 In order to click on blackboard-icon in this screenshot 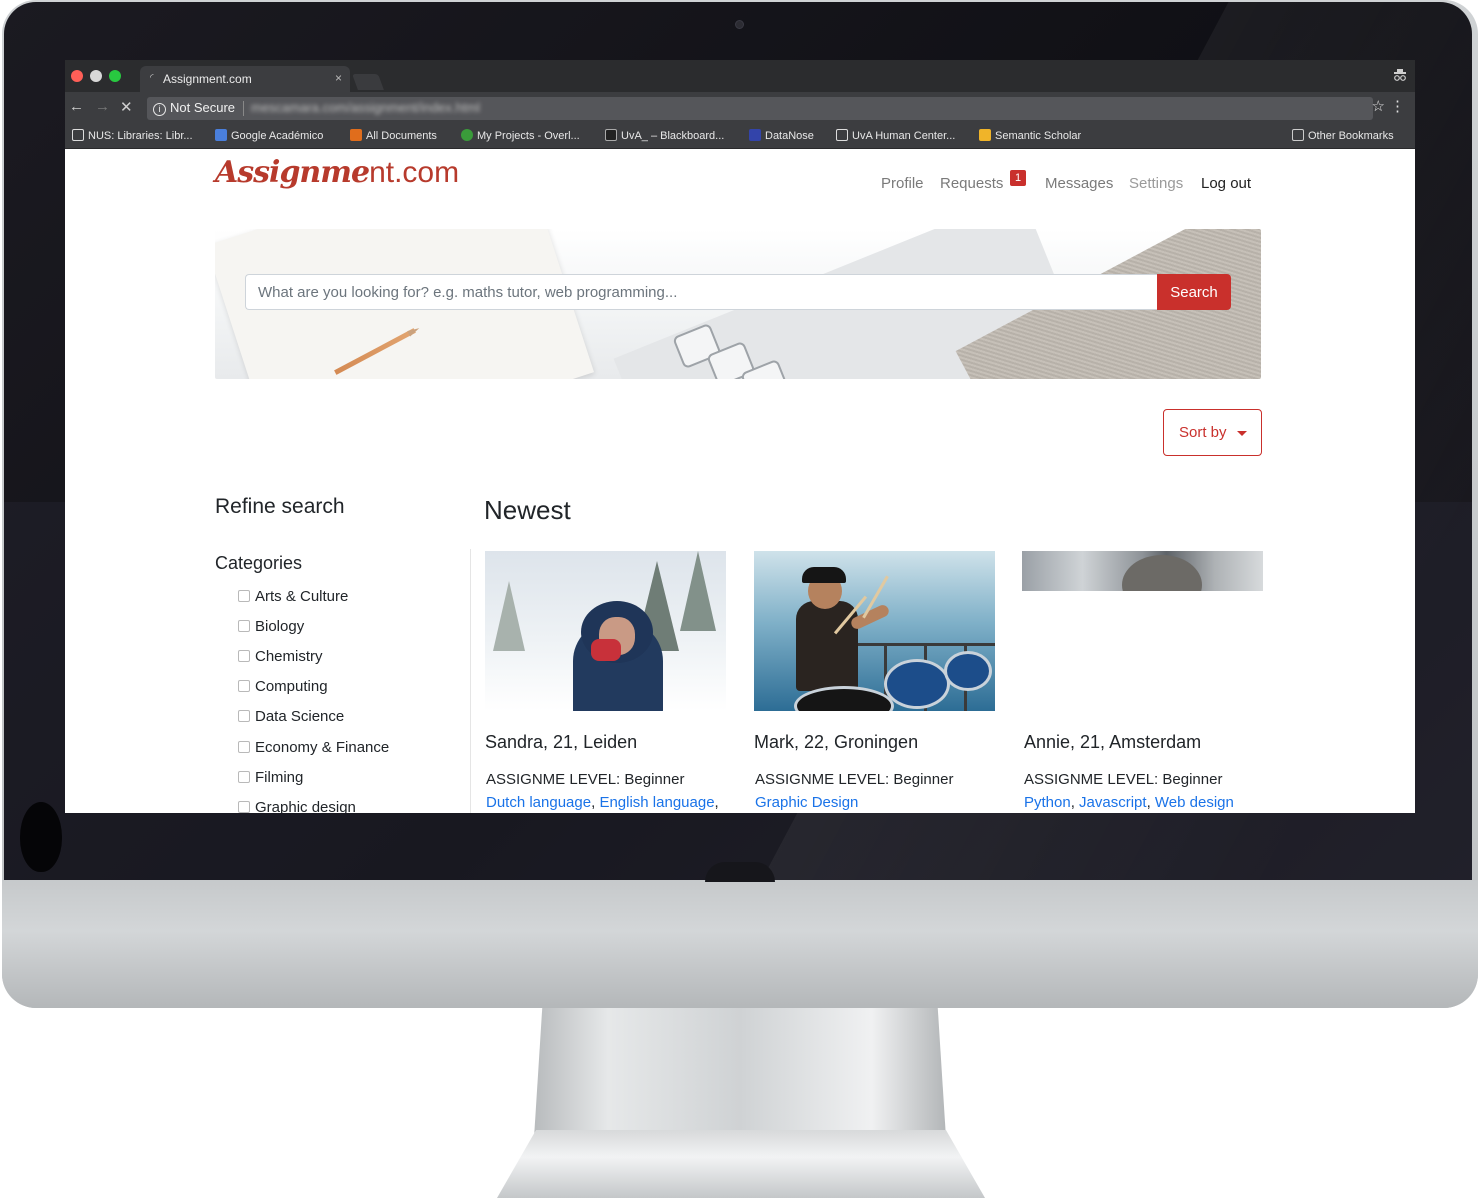, I will do `click(611, 135)`.